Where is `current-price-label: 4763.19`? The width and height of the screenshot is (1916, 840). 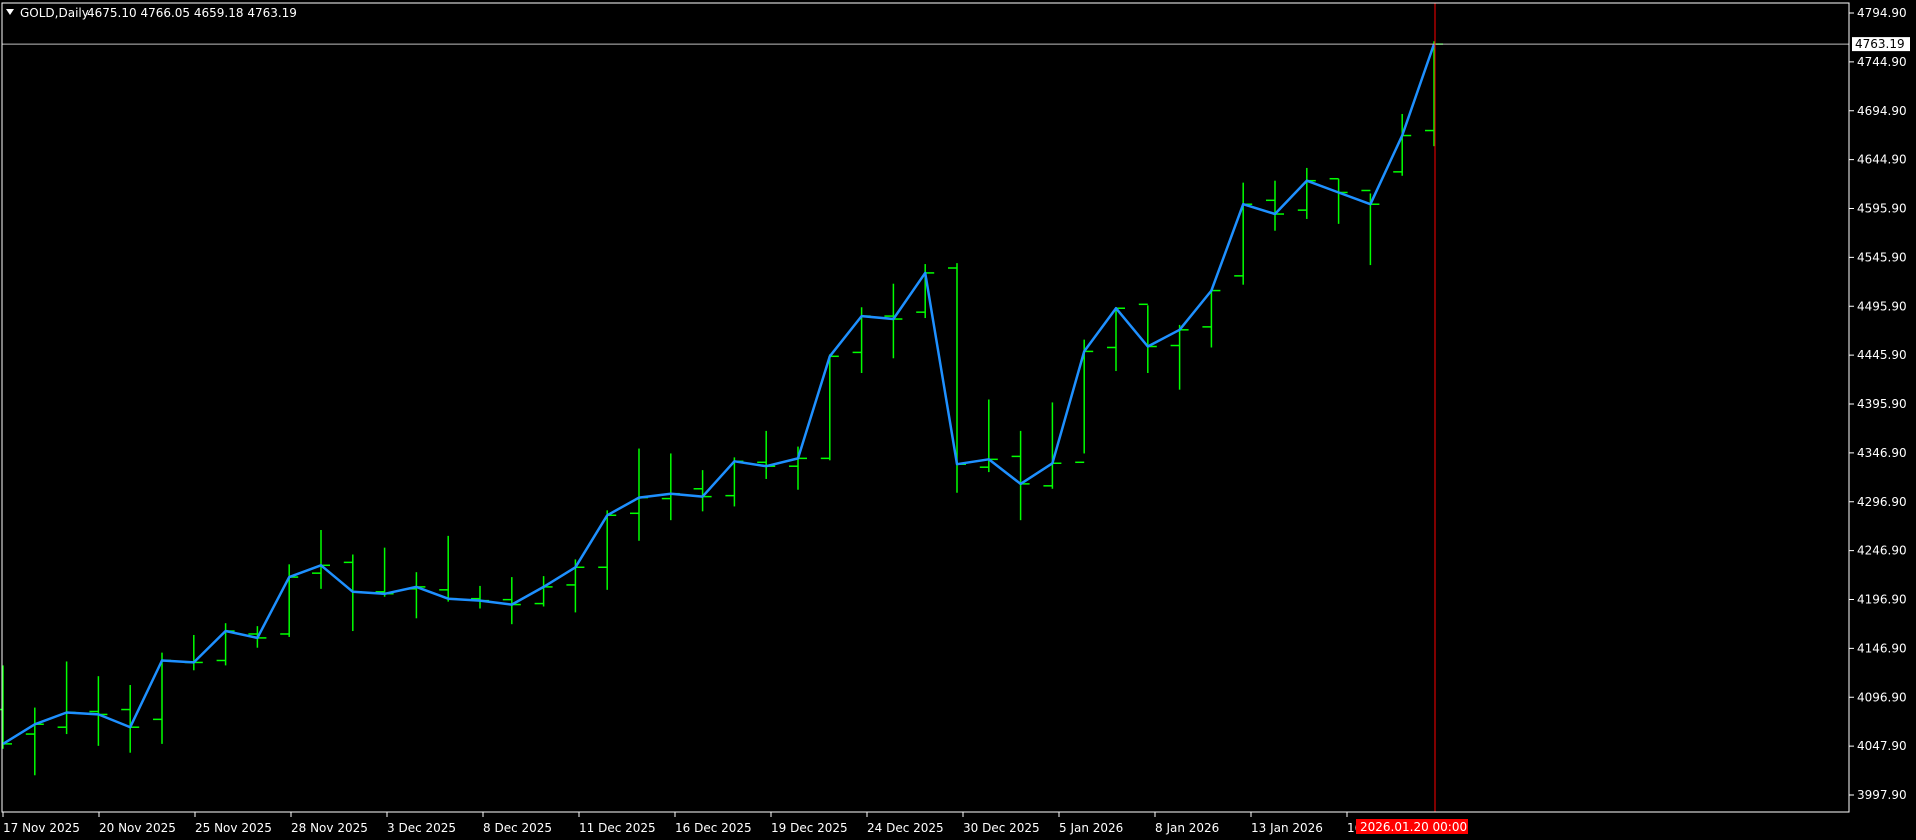 current-price-label: 4763.19 is located at coordinates (1880, 44).